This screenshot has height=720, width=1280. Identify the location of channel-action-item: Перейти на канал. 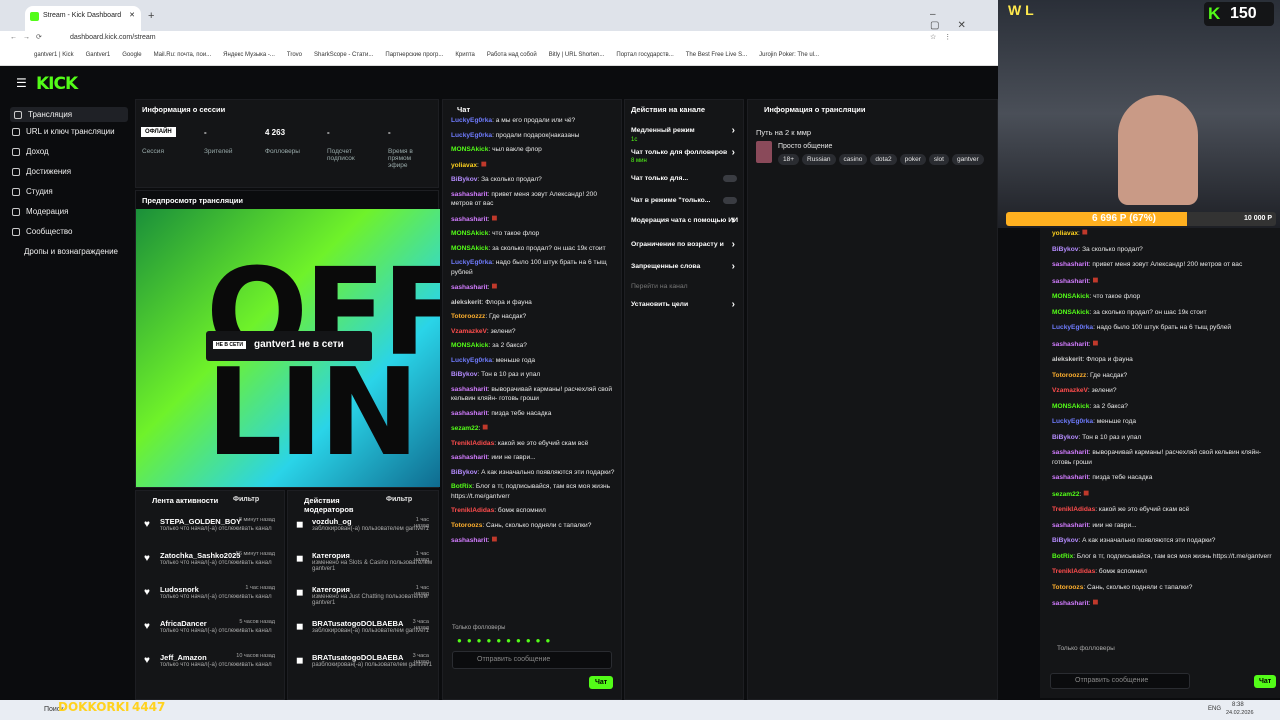
(686, 286).